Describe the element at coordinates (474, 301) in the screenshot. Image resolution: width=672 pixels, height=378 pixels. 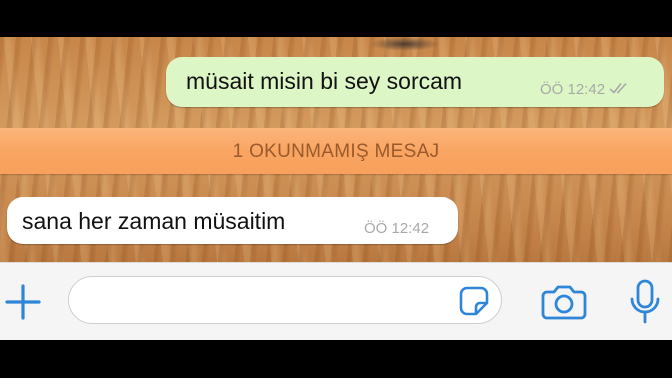
I see `sticker-icon` at that location.